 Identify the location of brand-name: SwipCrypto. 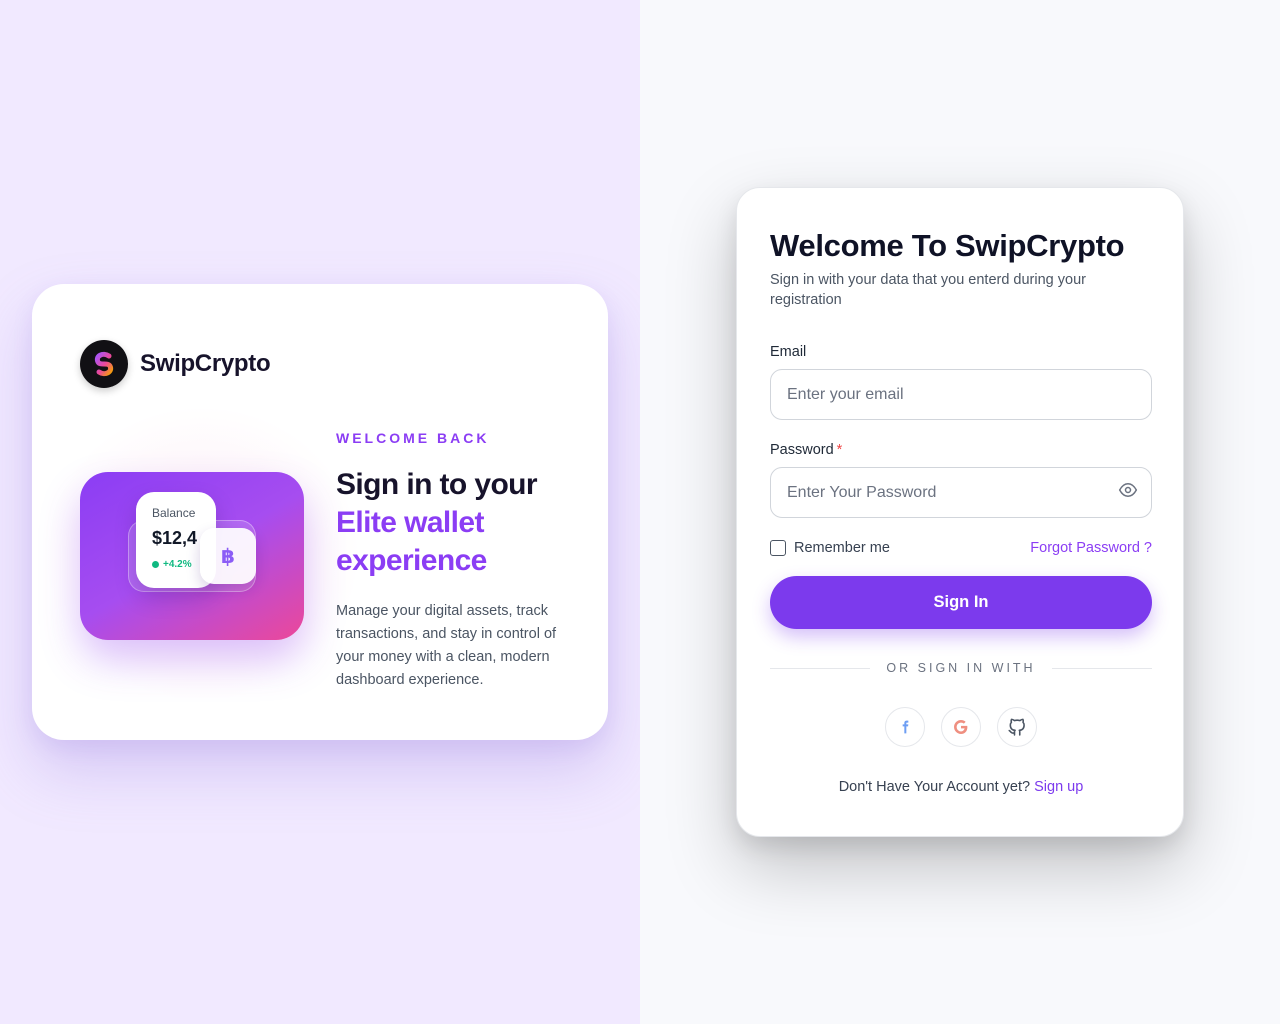
(205, 363).